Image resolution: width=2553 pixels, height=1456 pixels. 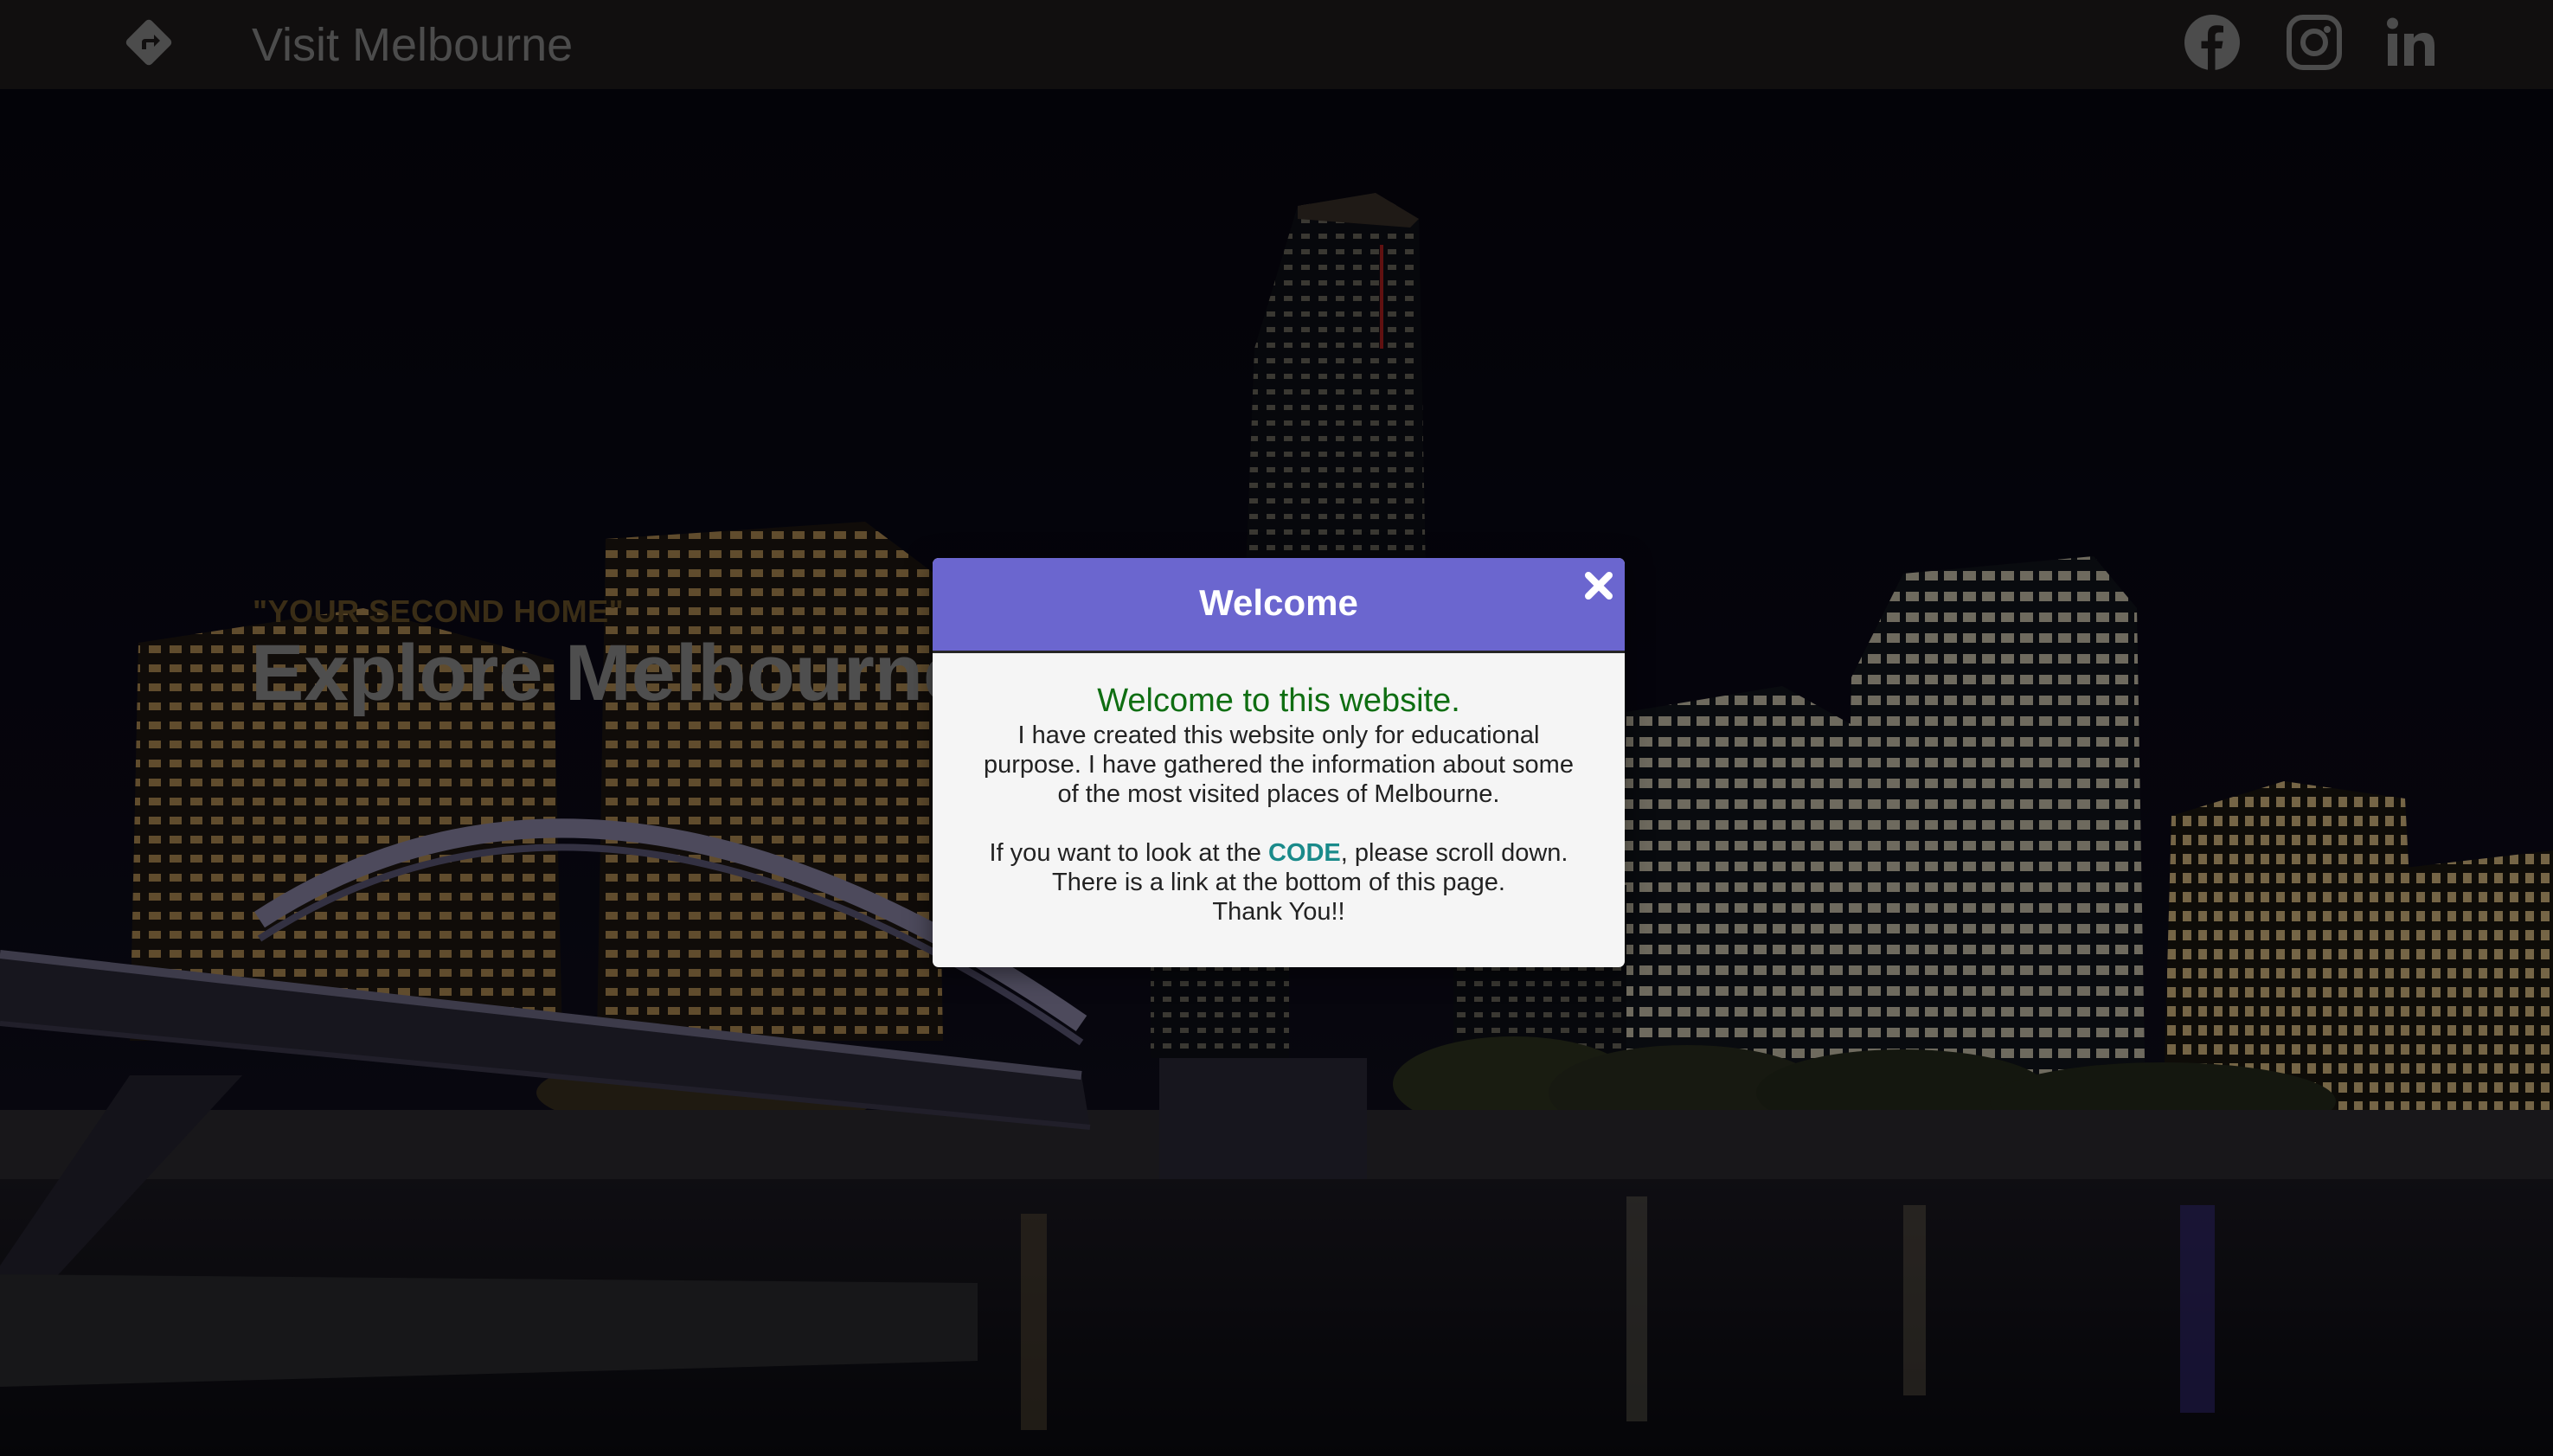 I want to click on modal-header: Welcome, so click(x=1279, y=605).